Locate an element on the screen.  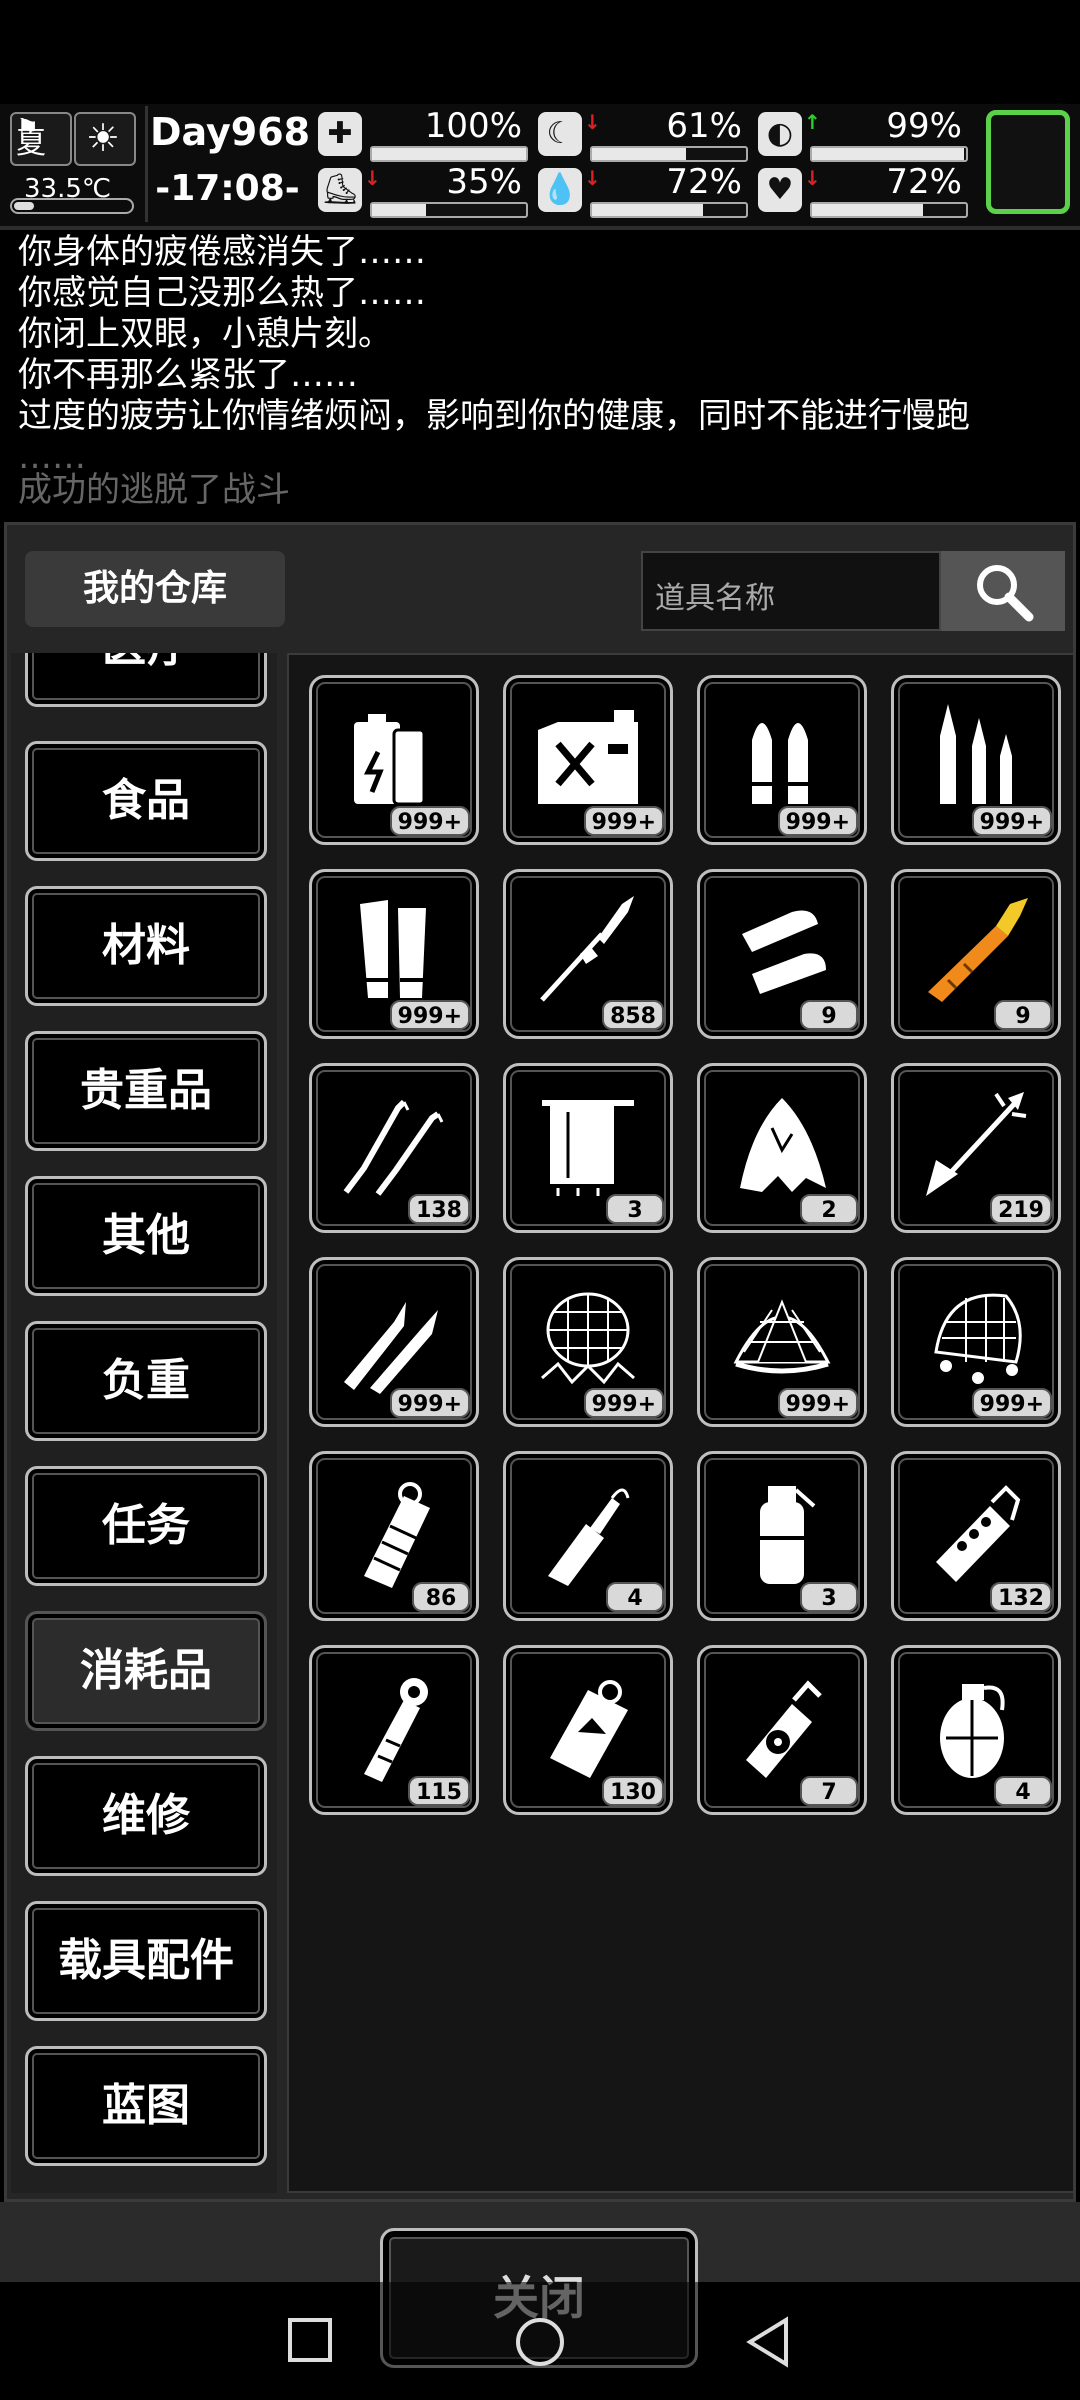
search-input: 道具名称 is located at coordinates (791, 591).